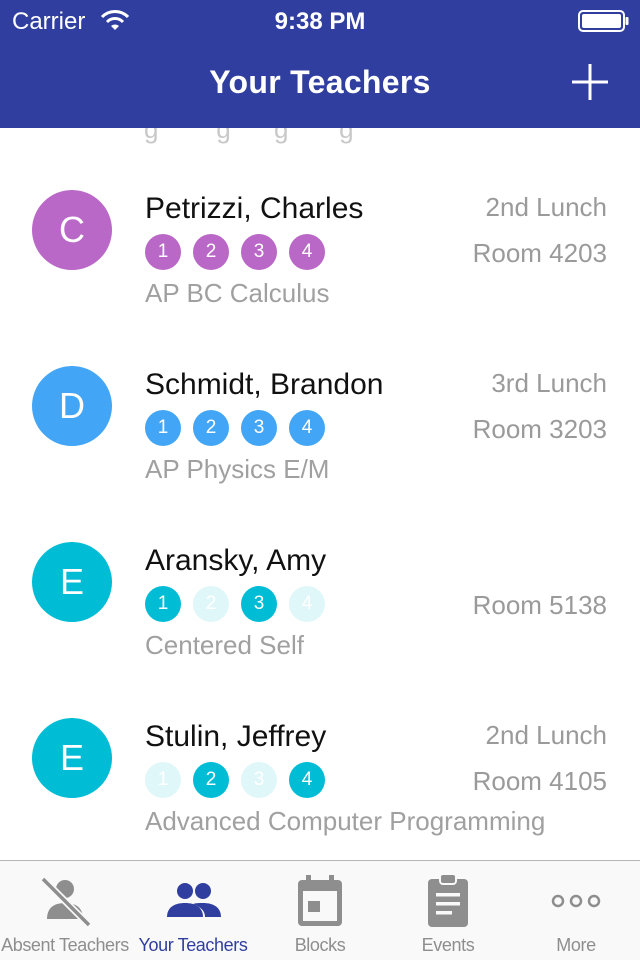  Describe the element at coordinates (193, 945) in the screenshot. I see `tab-label: Your Teachers` at that location.